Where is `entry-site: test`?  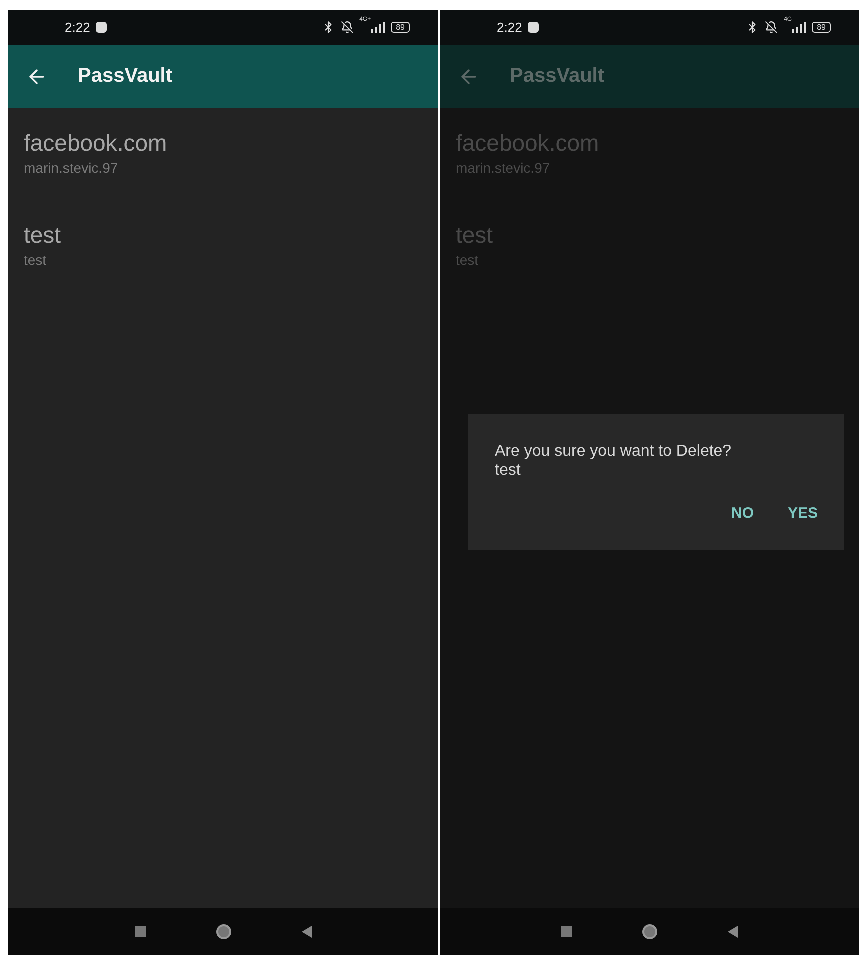 entry-site: test is located at coordinates (43, 235).